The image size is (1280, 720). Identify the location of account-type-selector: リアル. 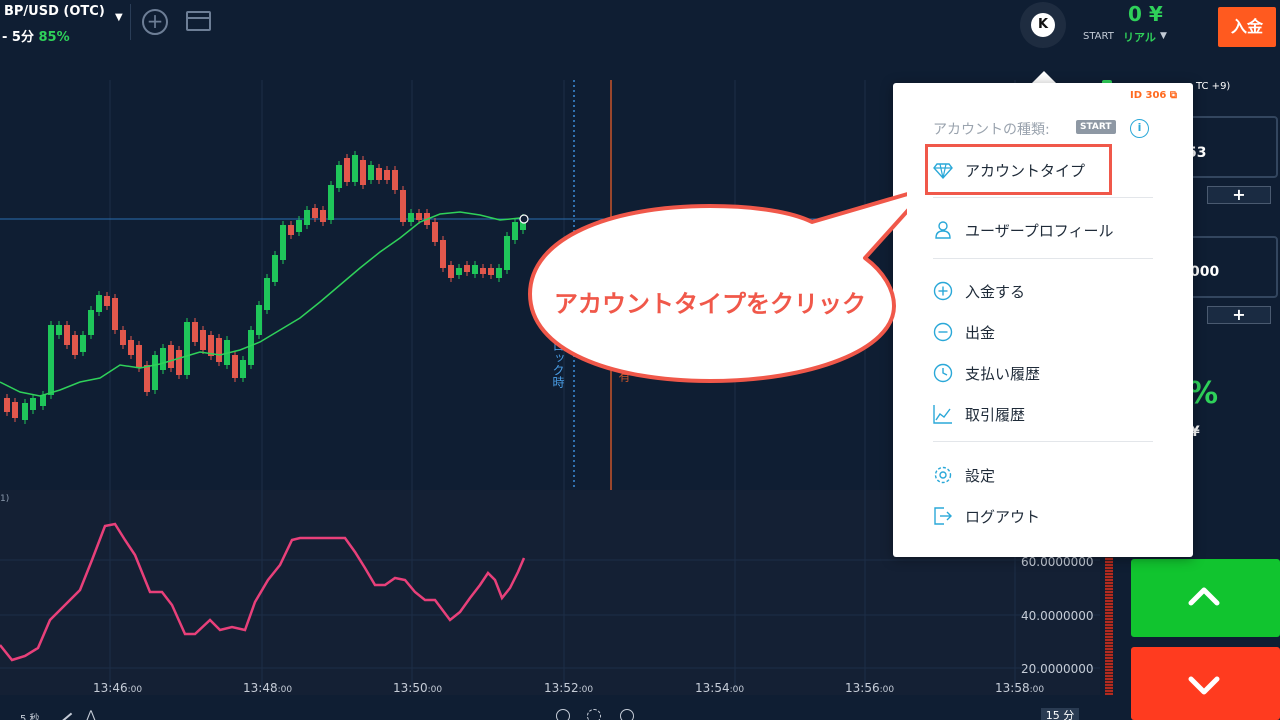
(1139, 37).